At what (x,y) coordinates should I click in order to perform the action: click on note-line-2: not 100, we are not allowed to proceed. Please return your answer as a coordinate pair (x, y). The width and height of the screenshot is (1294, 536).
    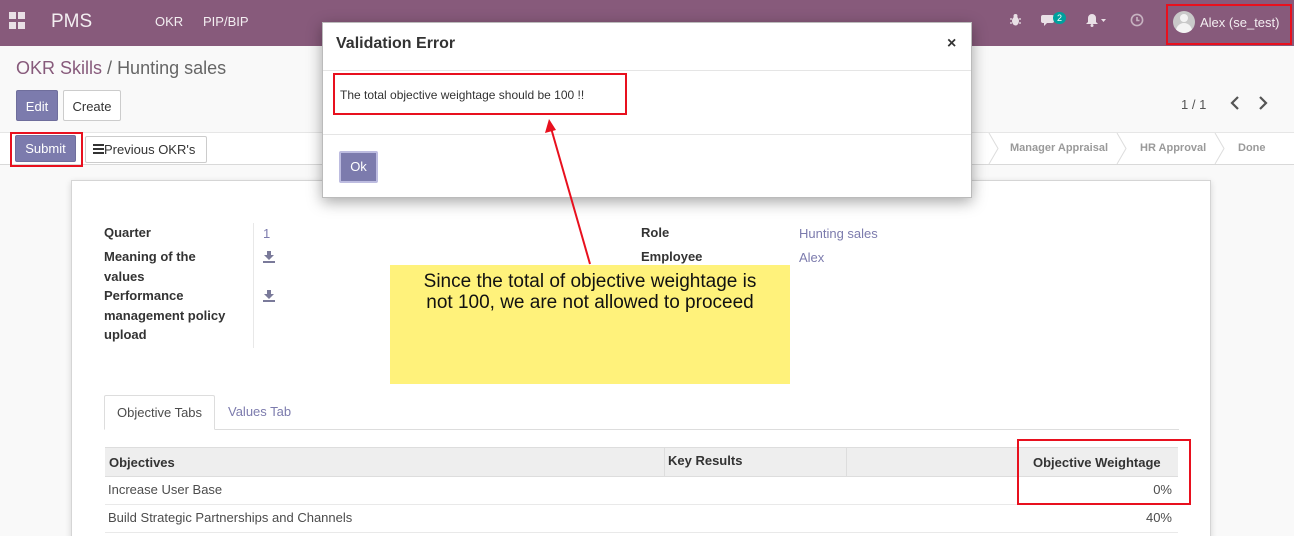
    Looking at the image, I should click on (590, 302).